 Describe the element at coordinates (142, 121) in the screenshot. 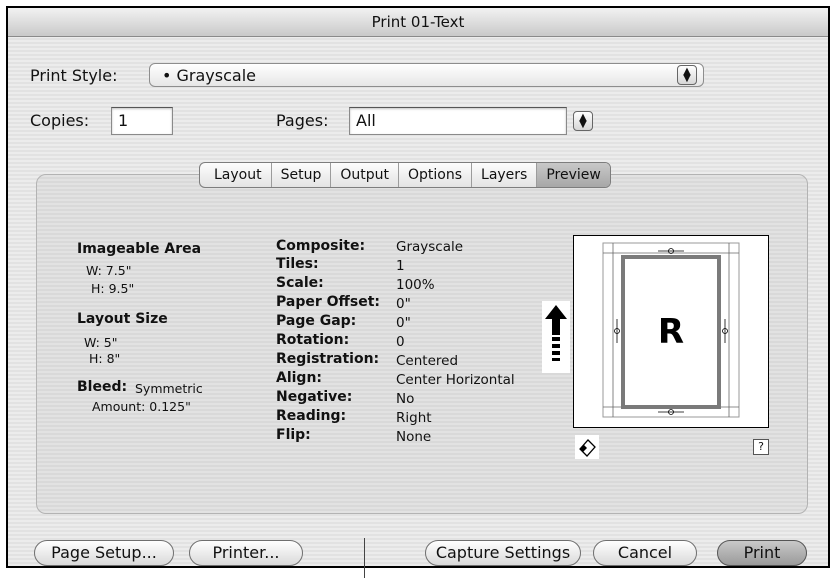

I see `copies-field: 1` at that location.